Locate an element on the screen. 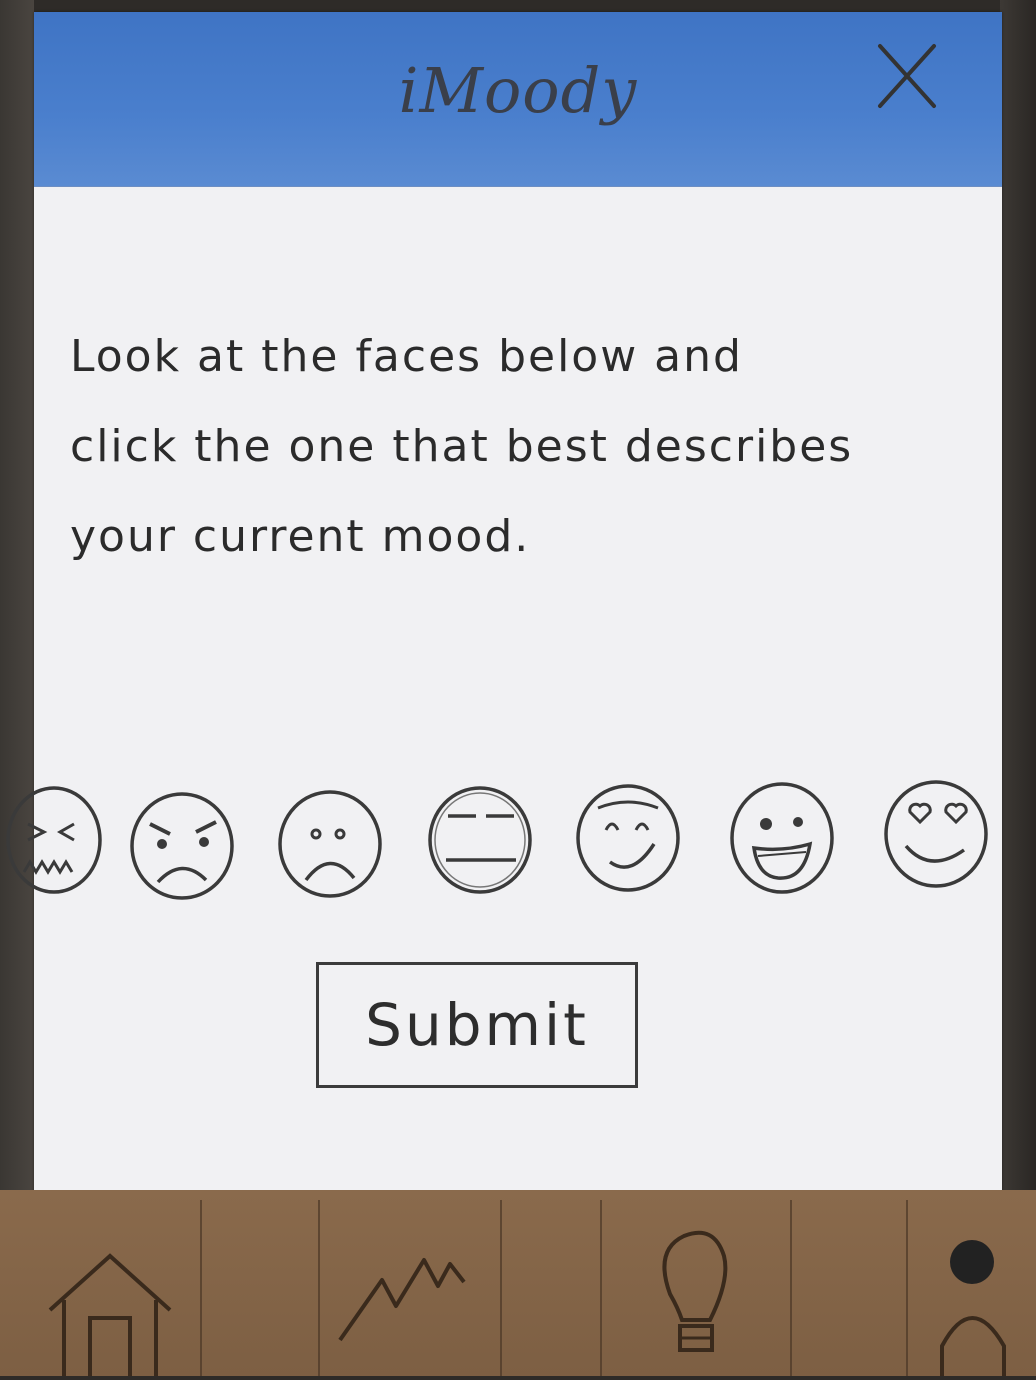  sad-face-icon is located at coordinates (330, 844).